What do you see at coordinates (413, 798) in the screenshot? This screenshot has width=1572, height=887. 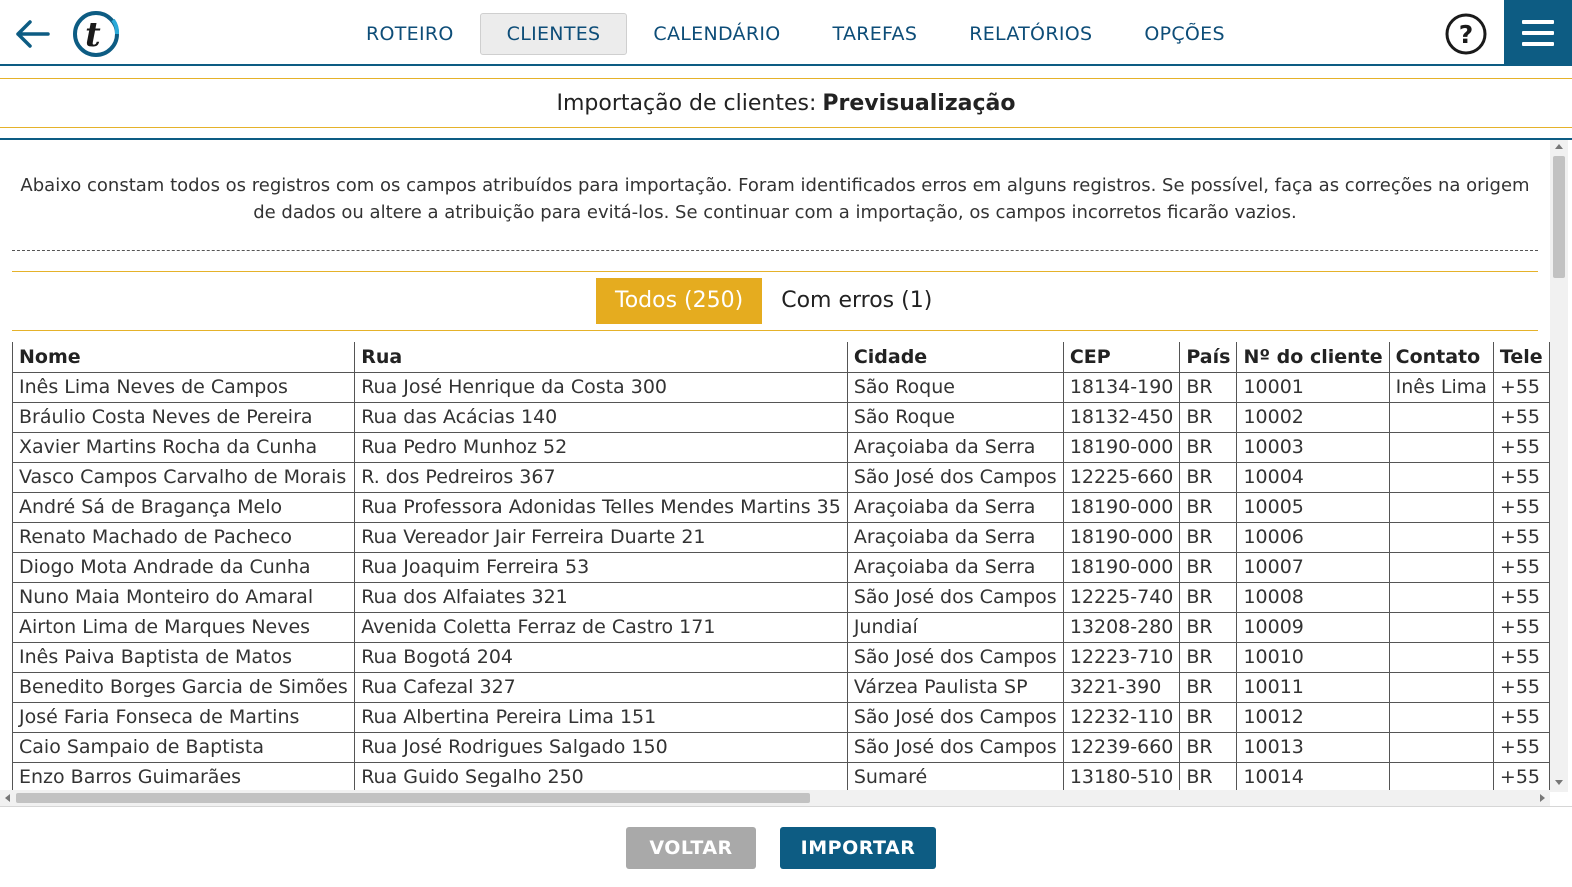 I see `horizontal-scroll-thumb` at bounding box center [413, 798].